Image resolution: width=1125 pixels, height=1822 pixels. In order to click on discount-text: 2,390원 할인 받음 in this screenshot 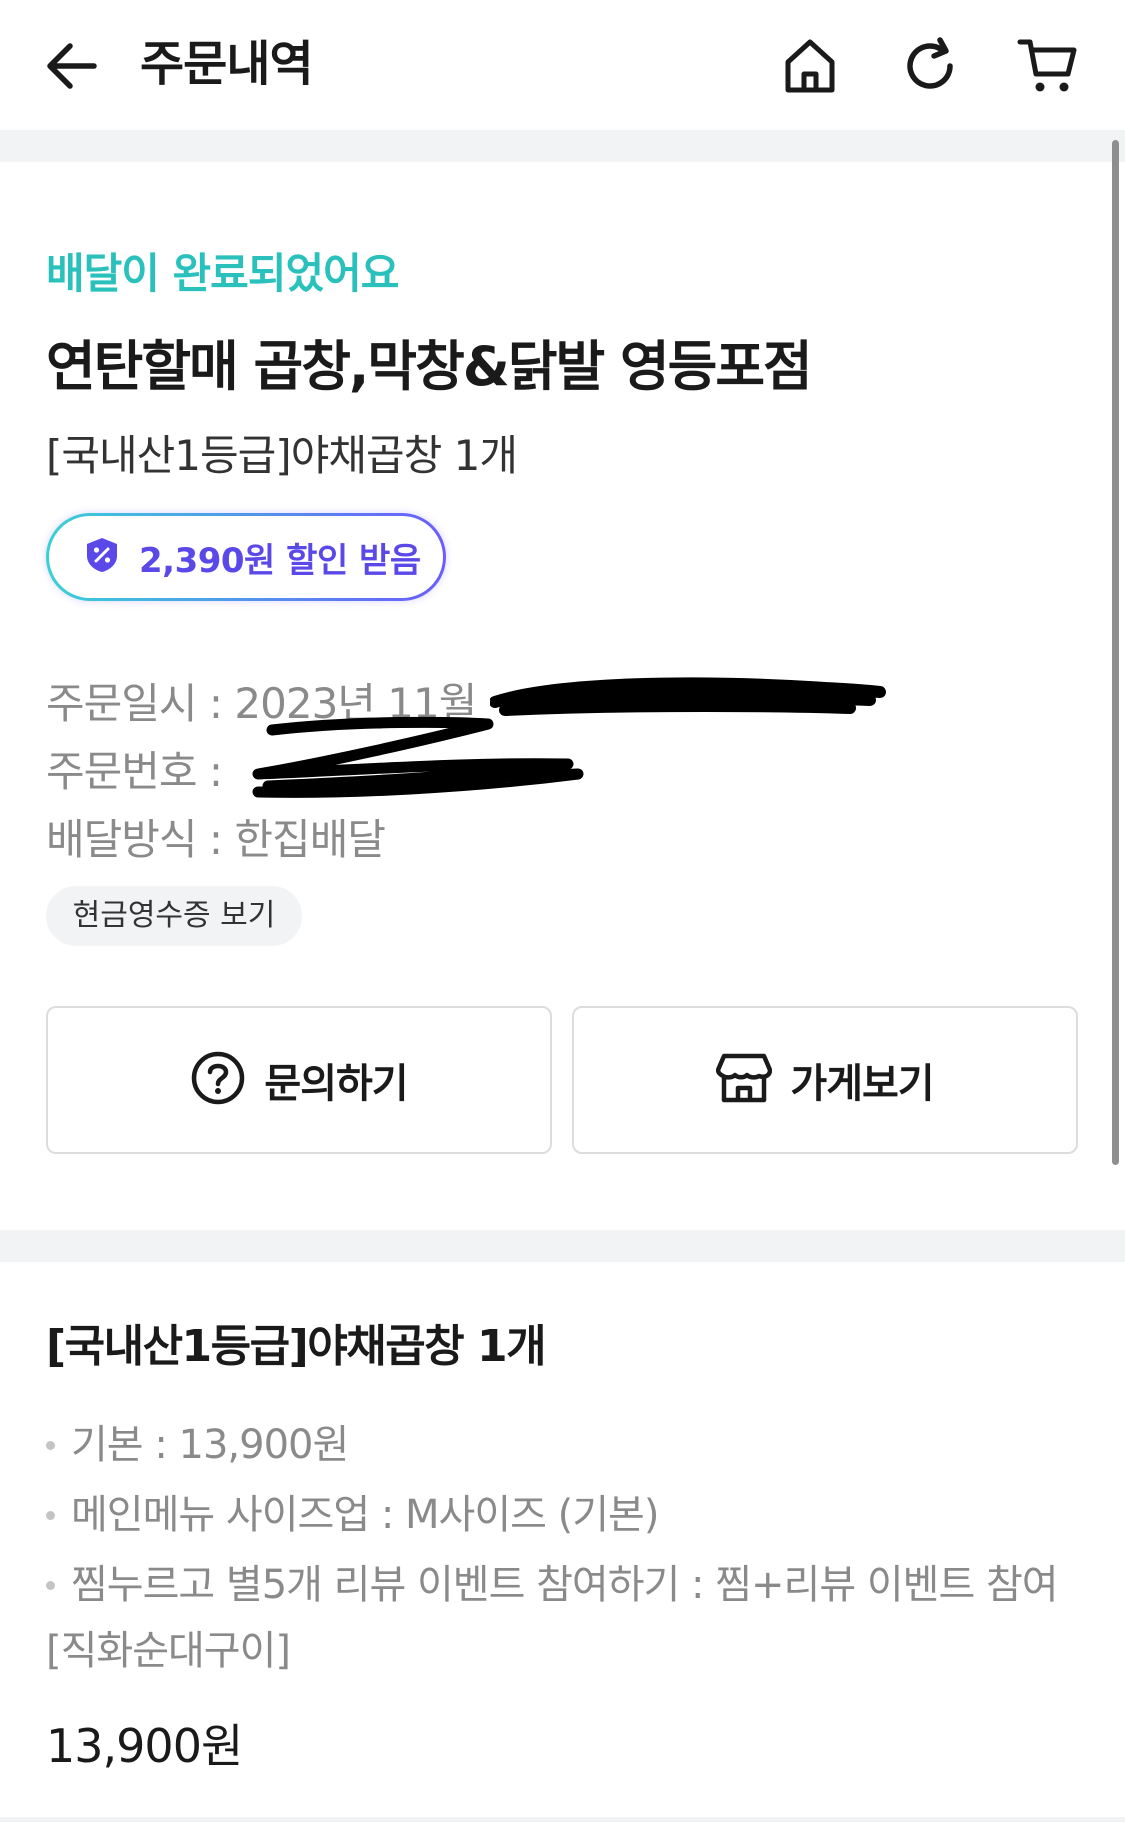, I will do `click(280, 560)`.